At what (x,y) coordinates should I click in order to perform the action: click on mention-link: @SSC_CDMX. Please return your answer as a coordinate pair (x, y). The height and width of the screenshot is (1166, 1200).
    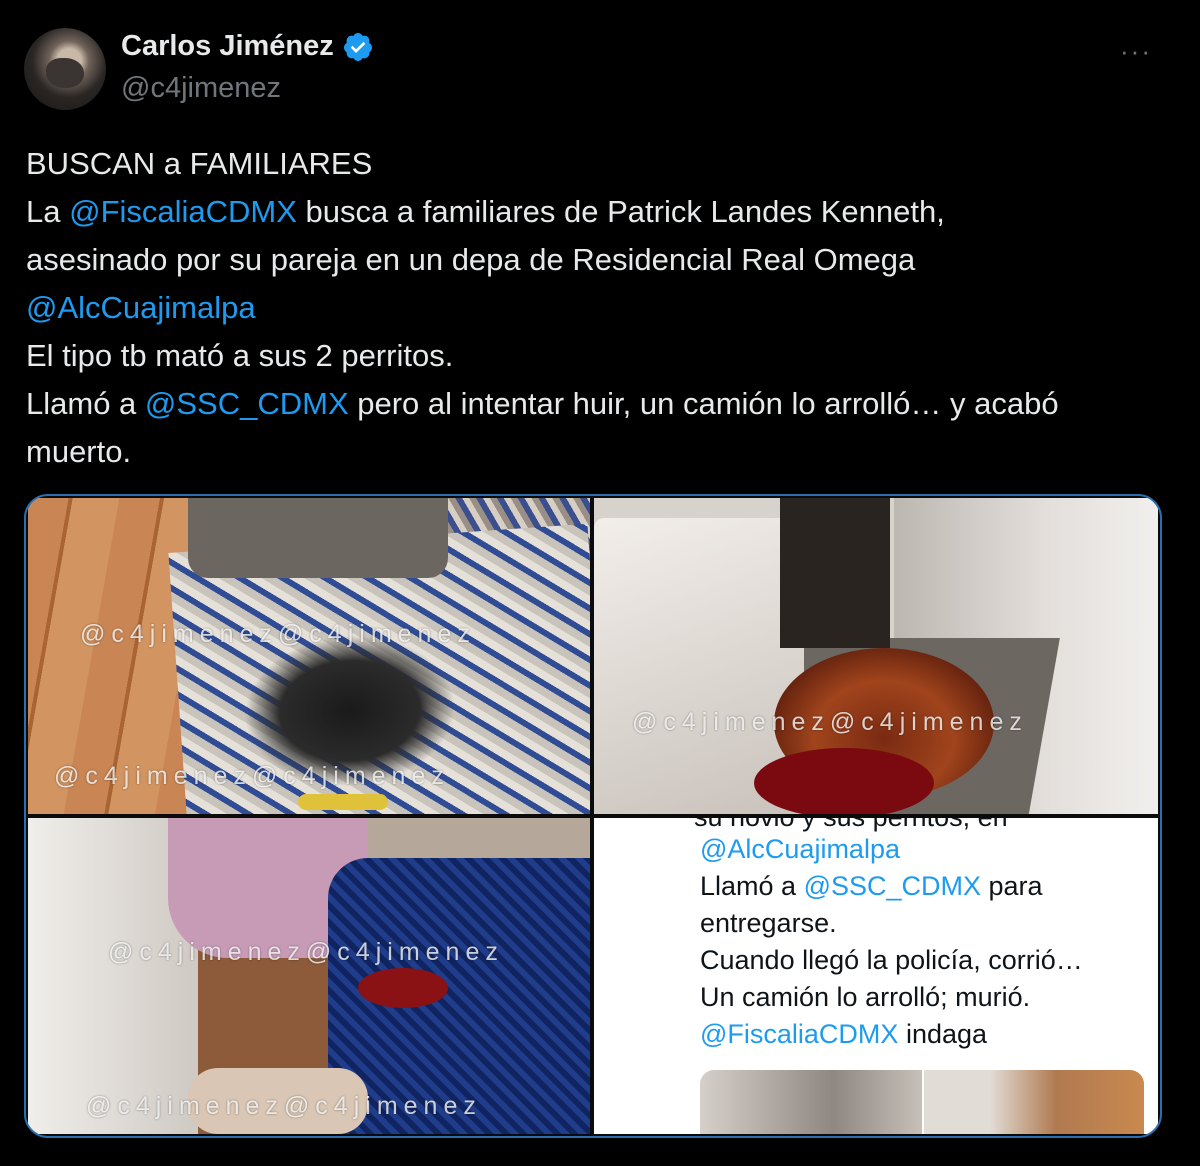
    Looking at the image, I should click on (247, 403).